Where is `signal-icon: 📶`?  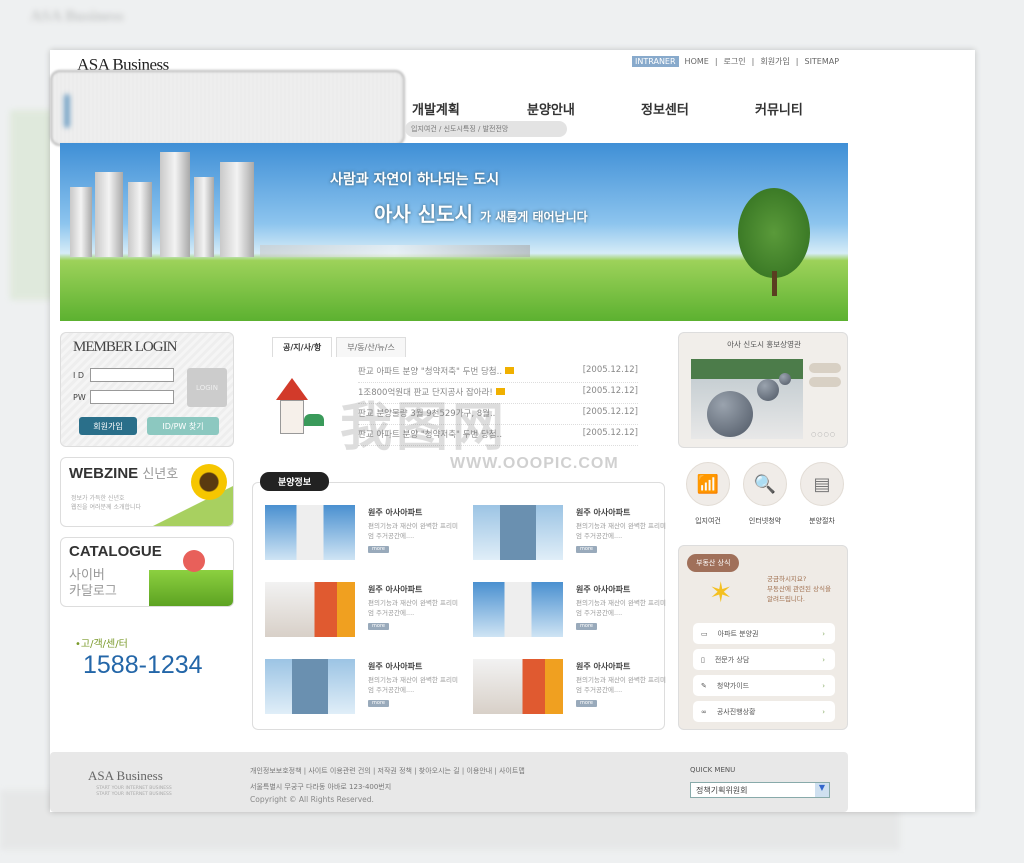
signal-icon: 📶 is located at coordinates (708, 484).